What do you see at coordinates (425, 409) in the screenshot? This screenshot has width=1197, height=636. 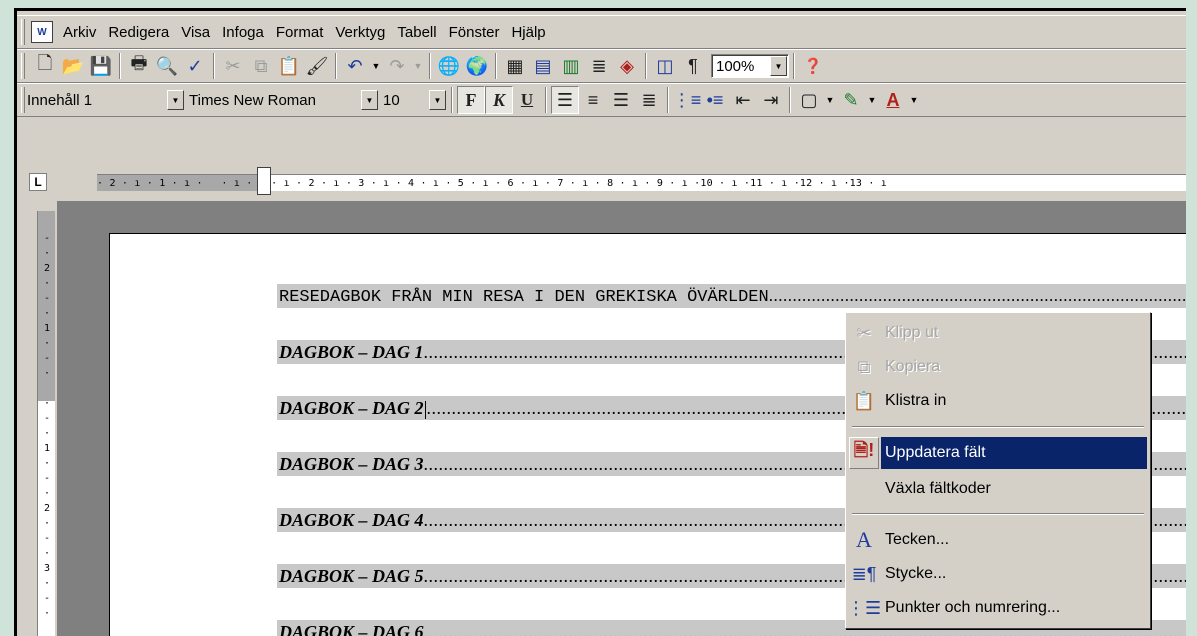 I see `text-cursor` at bounding box center [425, 409].